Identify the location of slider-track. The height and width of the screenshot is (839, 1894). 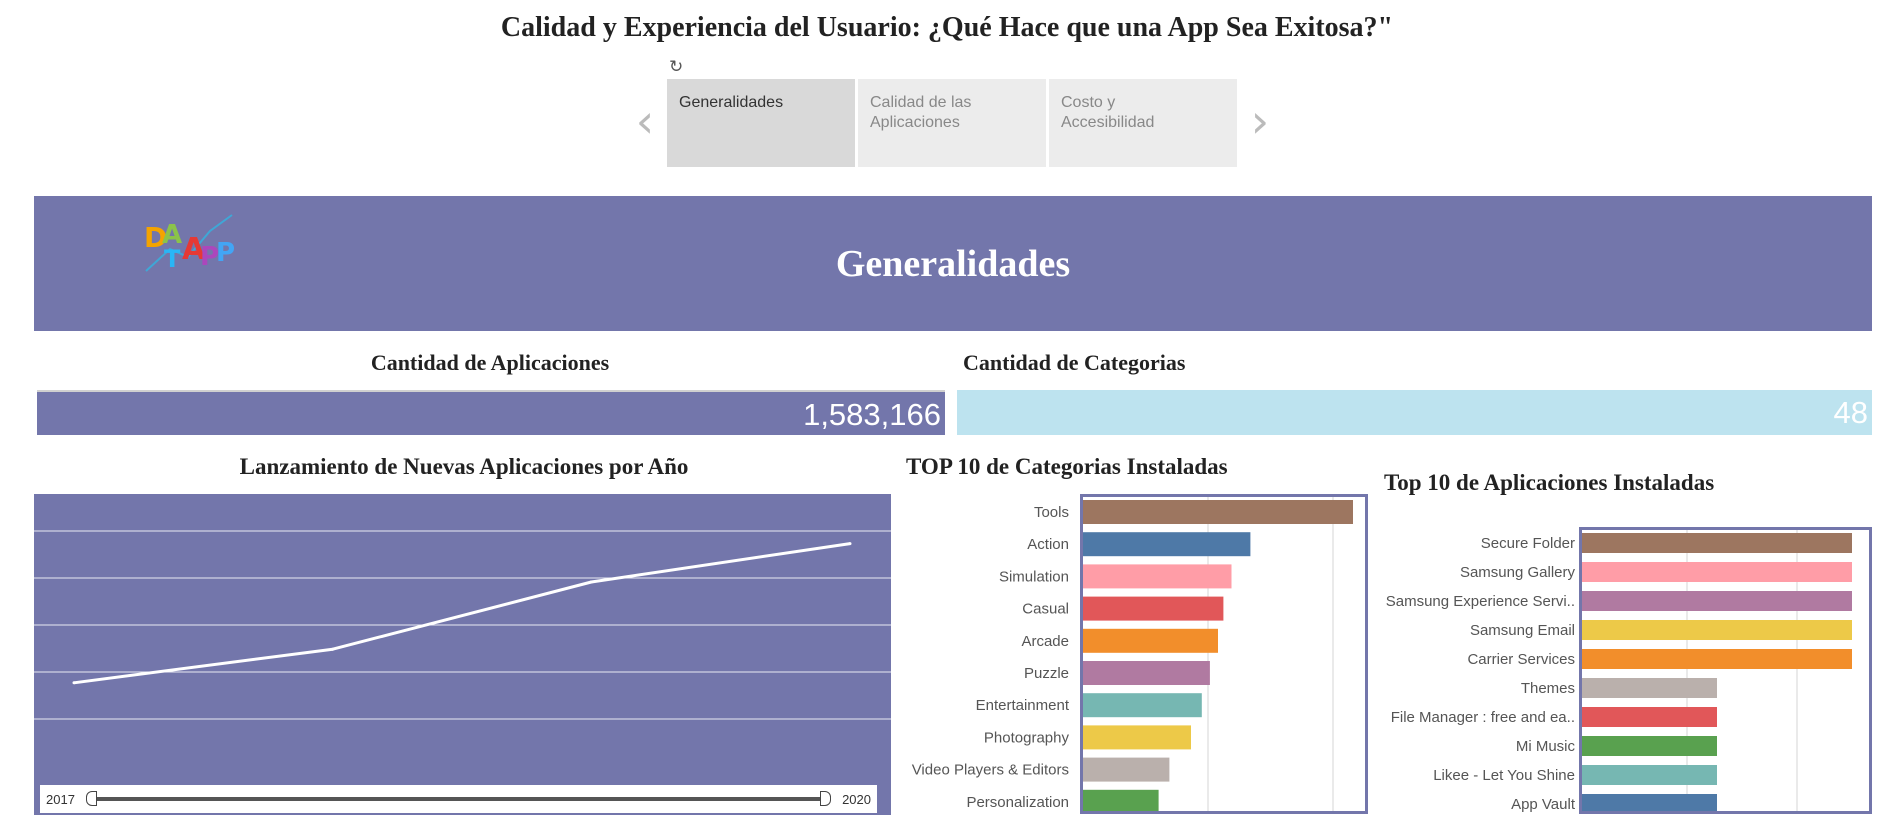
(459, 799).